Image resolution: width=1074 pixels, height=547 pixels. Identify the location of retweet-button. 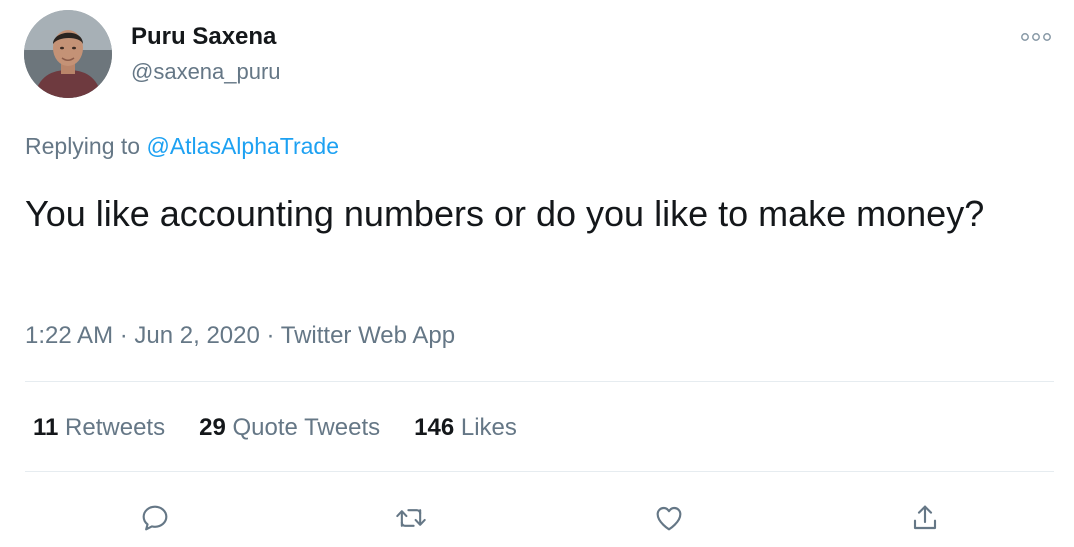
(411, 518).